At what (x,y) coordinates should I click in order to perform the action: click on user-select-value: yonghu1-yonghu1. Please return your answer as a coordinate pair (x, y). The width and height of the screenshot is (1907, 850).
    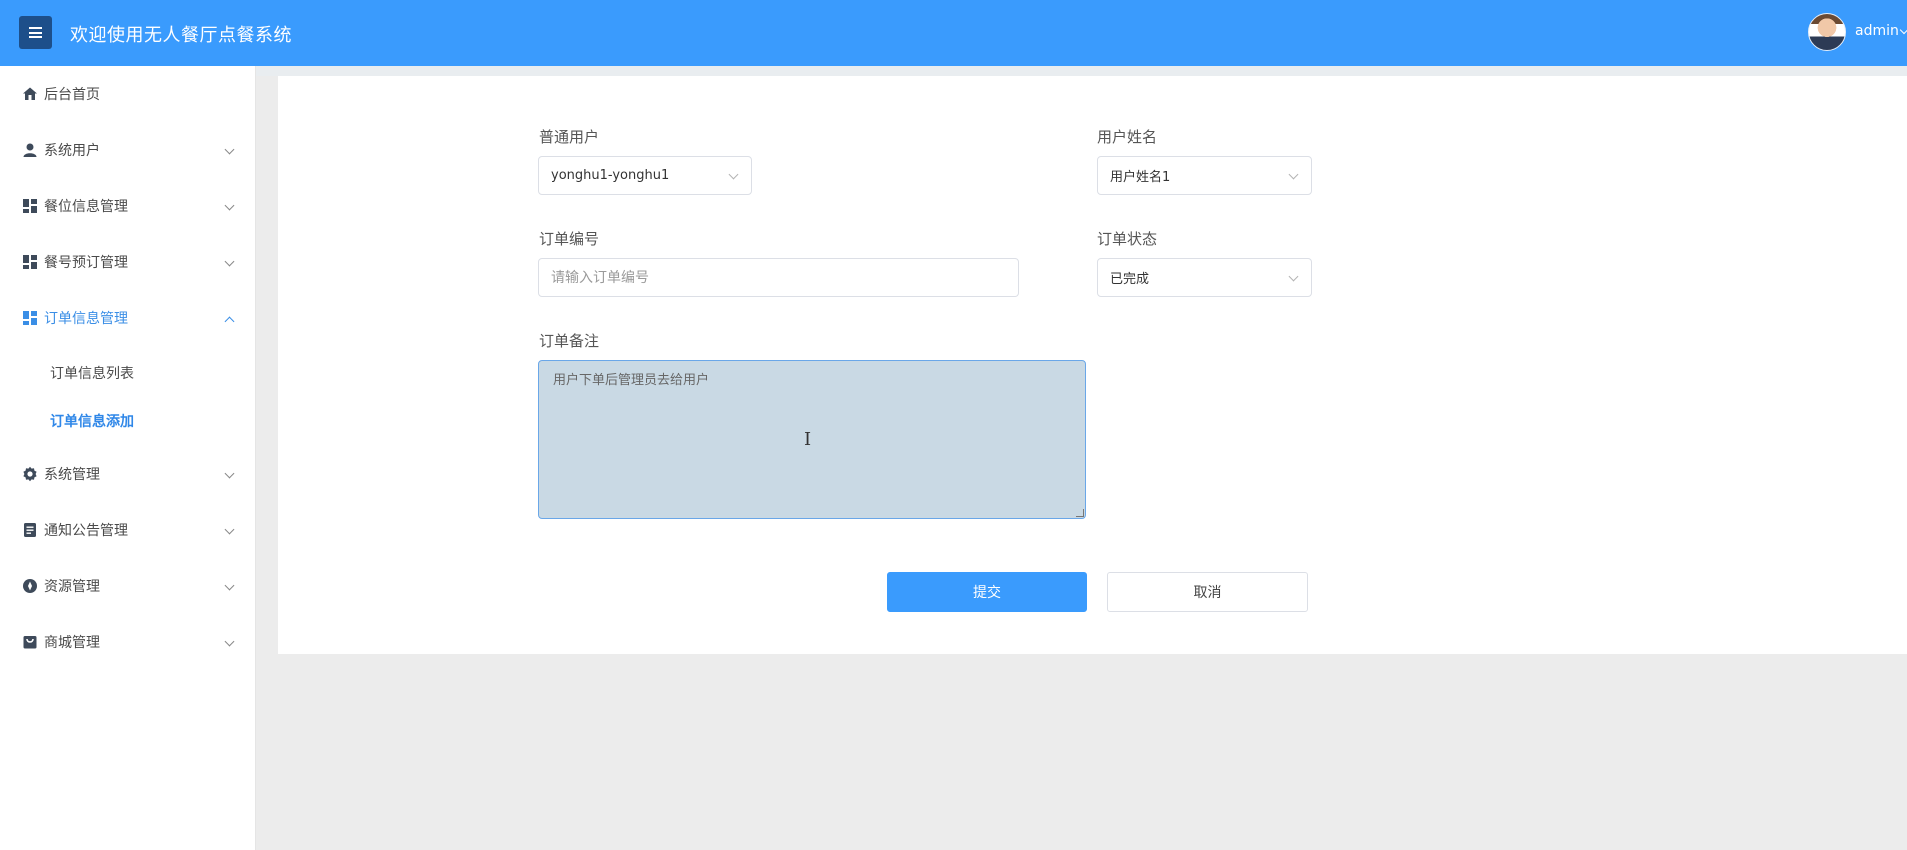
    Looking at the image, I should click on (610, 175).